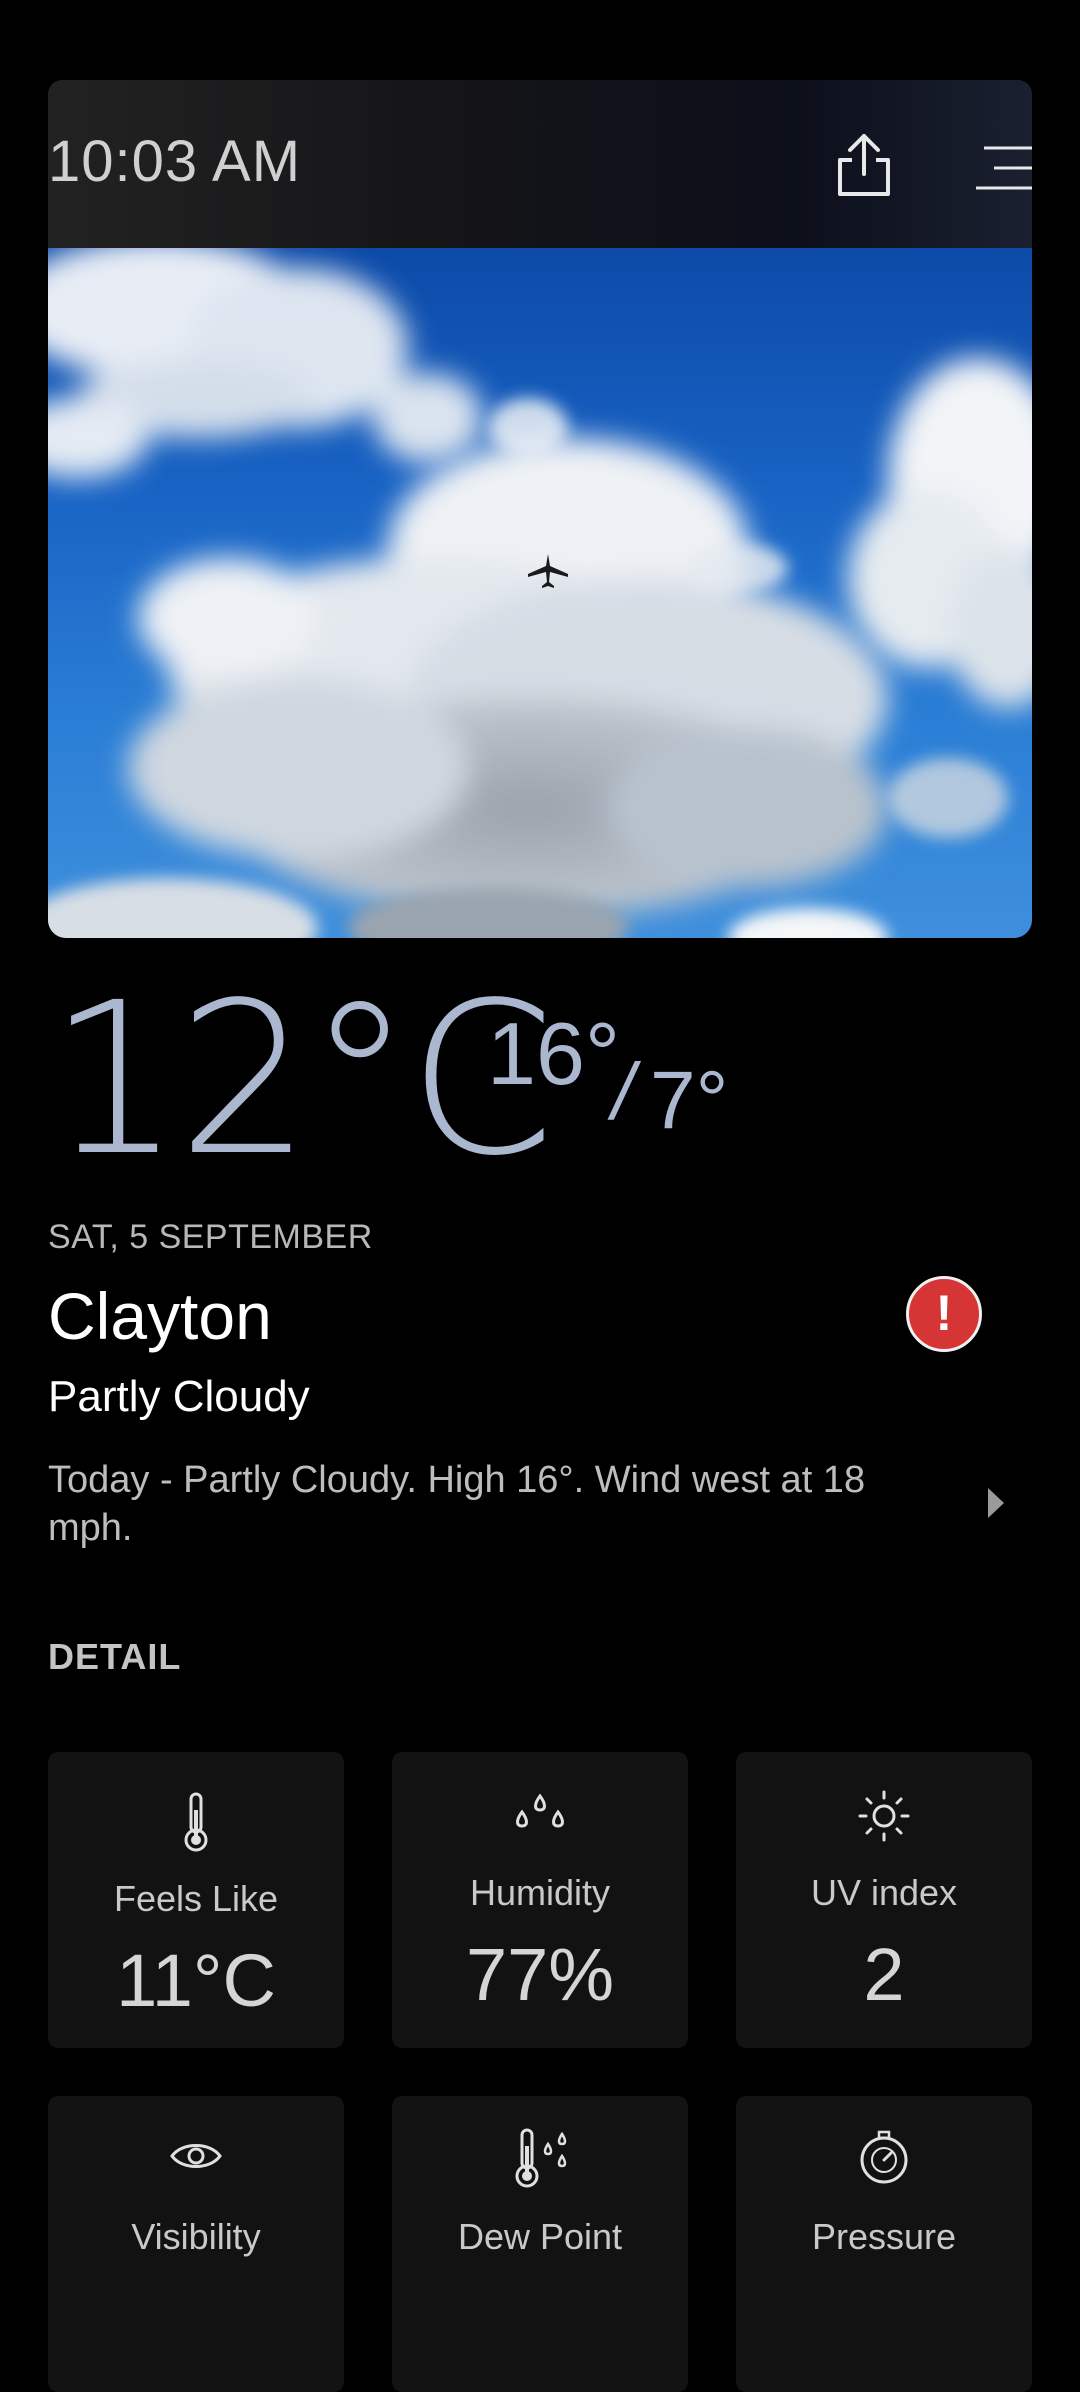 Image resolution: width=1080 pixels, height=2392 pixels. Describe the element at coordinates (884, 1816) in the screenshot. I see `sun-icon` at that location.